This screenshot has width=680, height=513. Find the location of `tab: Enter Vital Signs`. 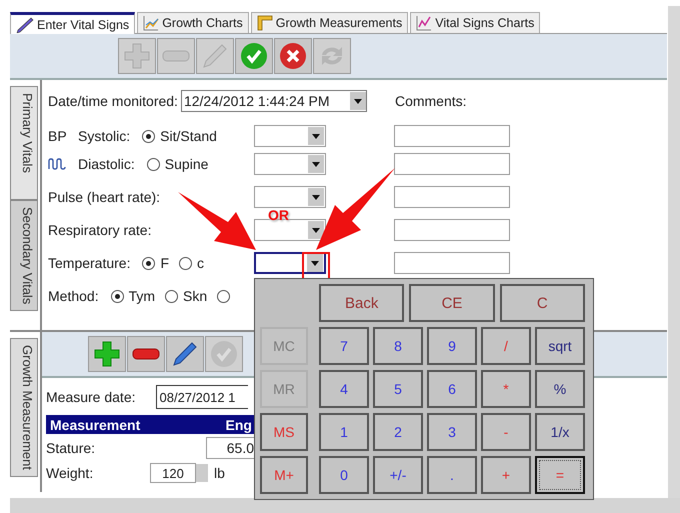

tab: Enter Vital Signs is located at coordinates (73, 23).